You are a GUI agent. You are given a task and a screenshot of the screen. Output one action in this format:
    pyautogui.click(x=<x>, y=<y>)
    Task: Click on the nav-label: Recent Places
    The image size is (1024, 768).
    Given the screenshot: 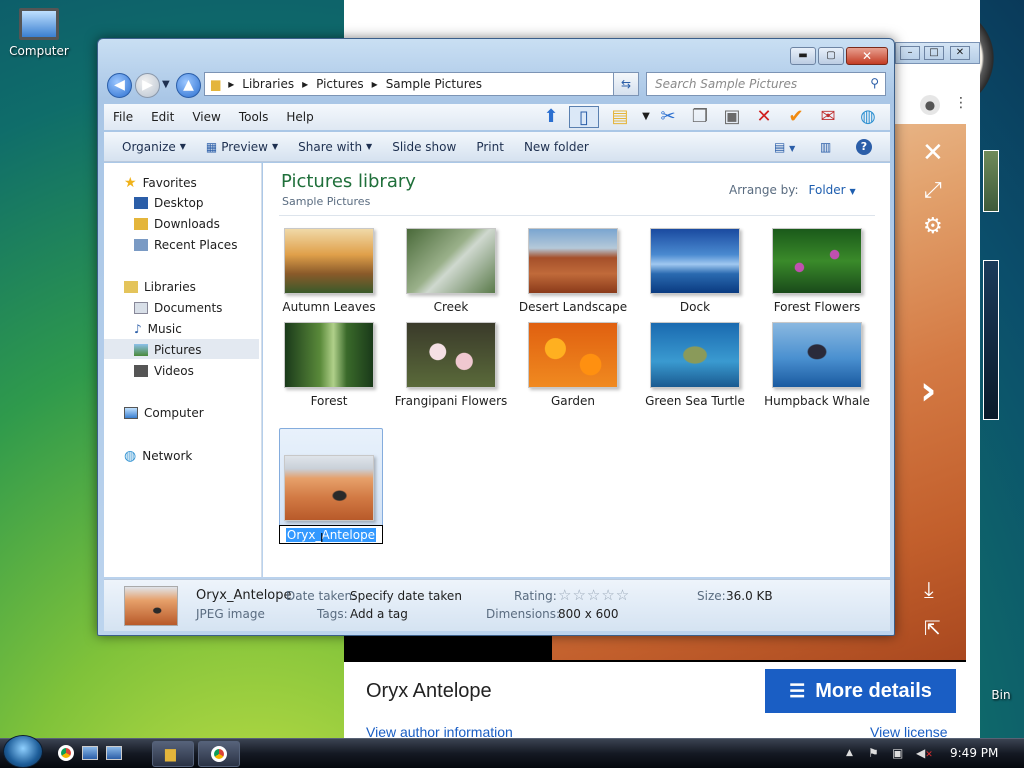 What is the action you would take?
    pyautogui.click(x=196, y=245)
    